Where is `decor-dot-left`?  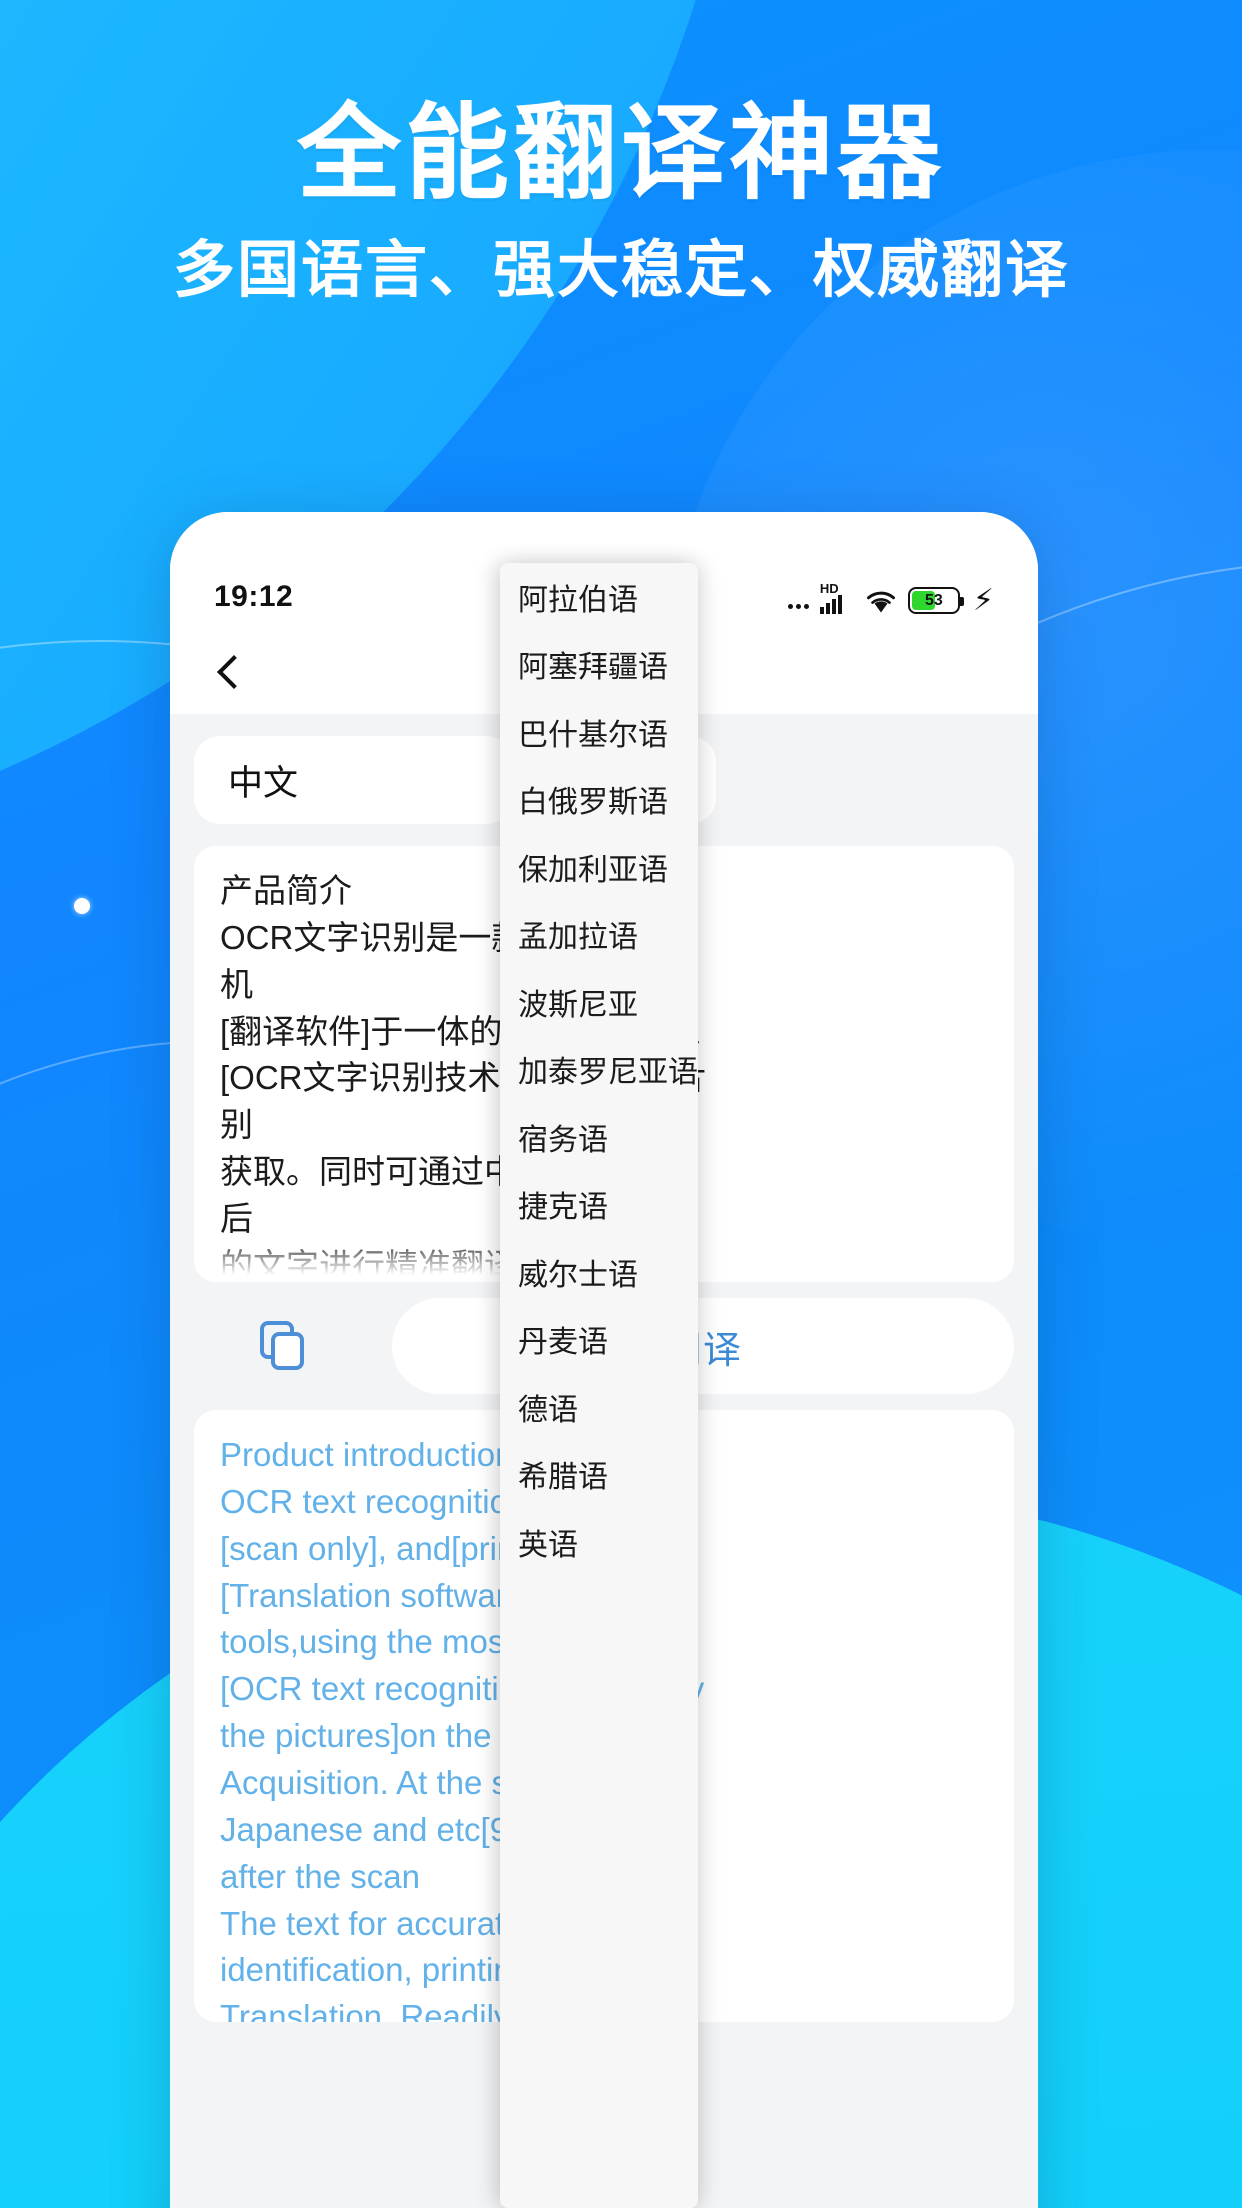 decor-dot-left is located at coordinates (82, 906).